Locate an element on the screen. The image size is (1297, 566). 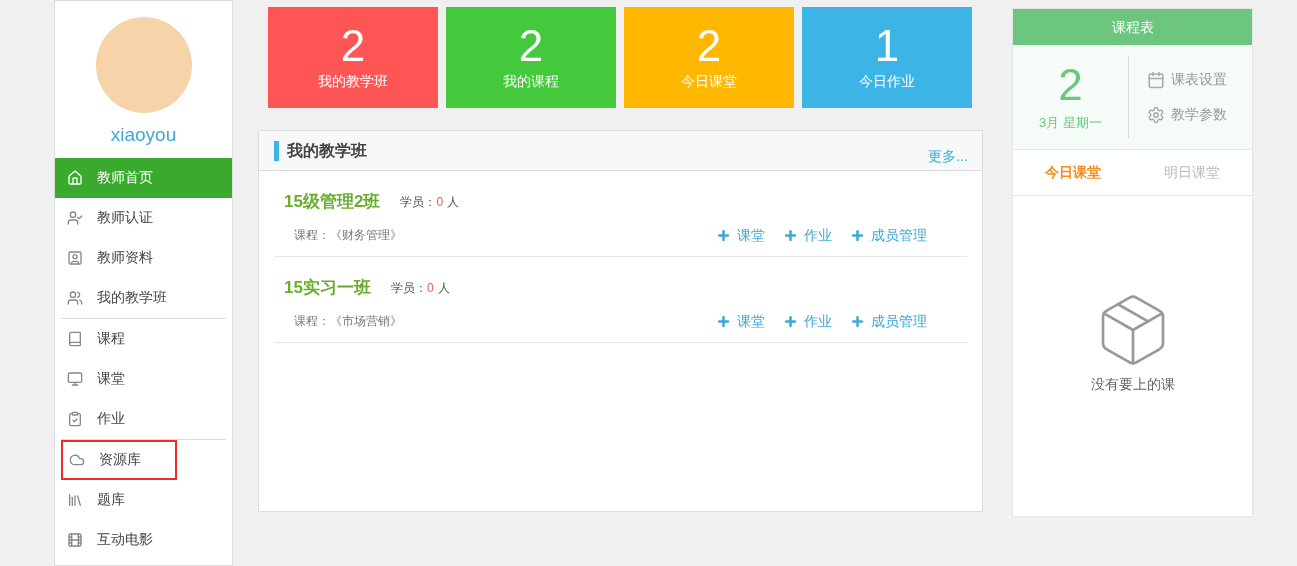
panel-title: 我的教学班 is located at coordinates (327, 150).